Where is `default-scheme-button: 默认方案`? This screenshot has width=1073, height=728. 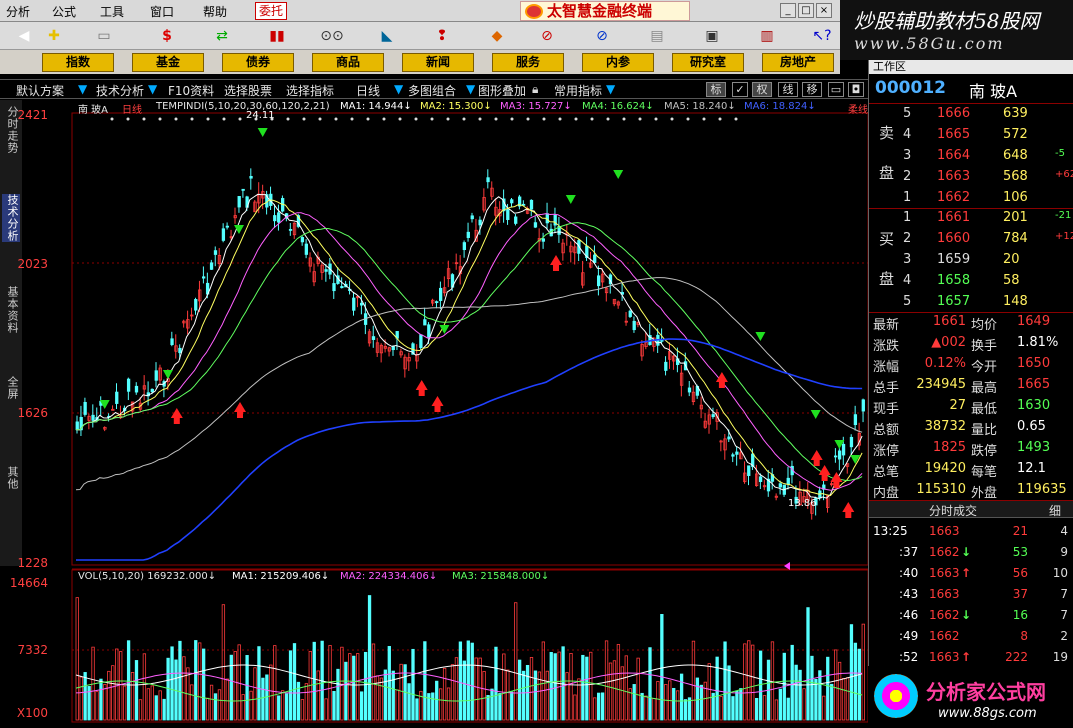
default-scheme-button: 默认方案 is located at coordinates (40, 90).